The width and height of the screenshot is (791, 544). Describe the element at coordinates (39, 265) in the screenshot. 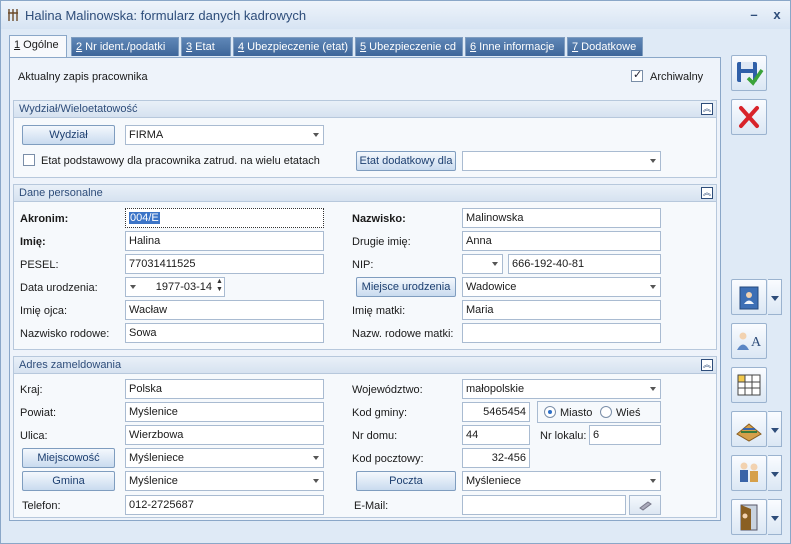

I see `pesel-label: PESEL:` at that location.